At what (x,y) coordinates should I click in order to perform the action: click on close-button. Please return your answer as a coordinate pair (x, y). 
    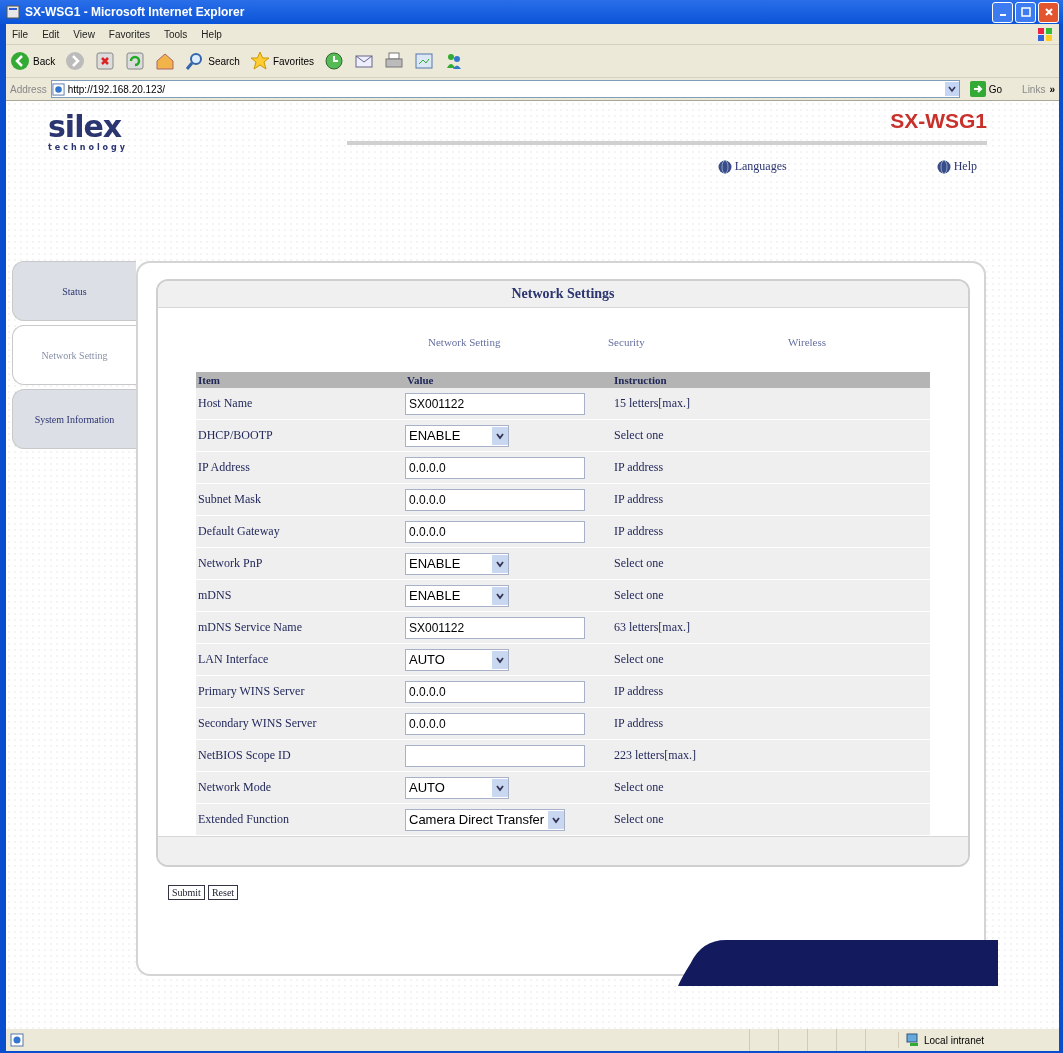
    Looking at the image, I should click on (1048, 12).